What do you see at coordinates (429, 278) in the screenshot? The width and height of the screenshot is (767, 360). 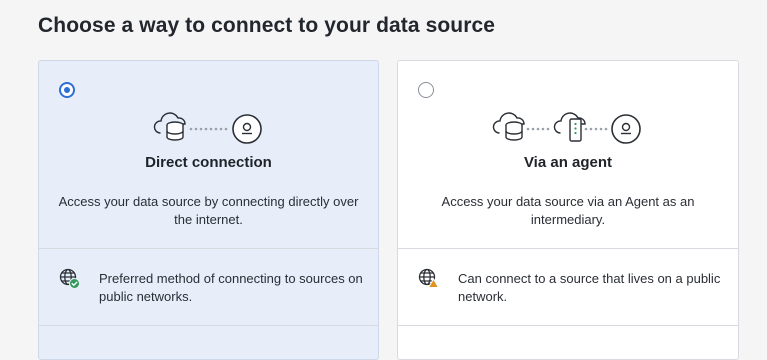 I see `globe-warning-icon` at bounding box center [429, 278].